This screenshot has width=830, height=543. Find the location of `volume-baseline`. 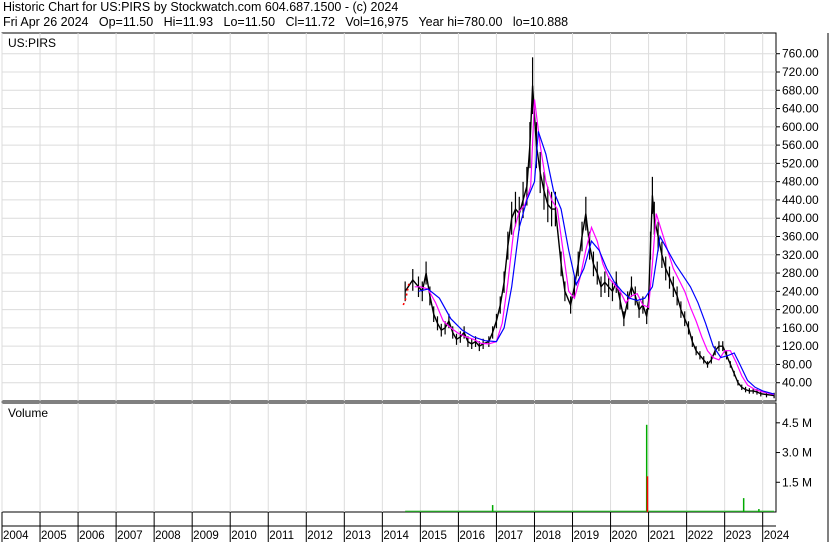

volume-baseline is located at coordinates (590, 511).